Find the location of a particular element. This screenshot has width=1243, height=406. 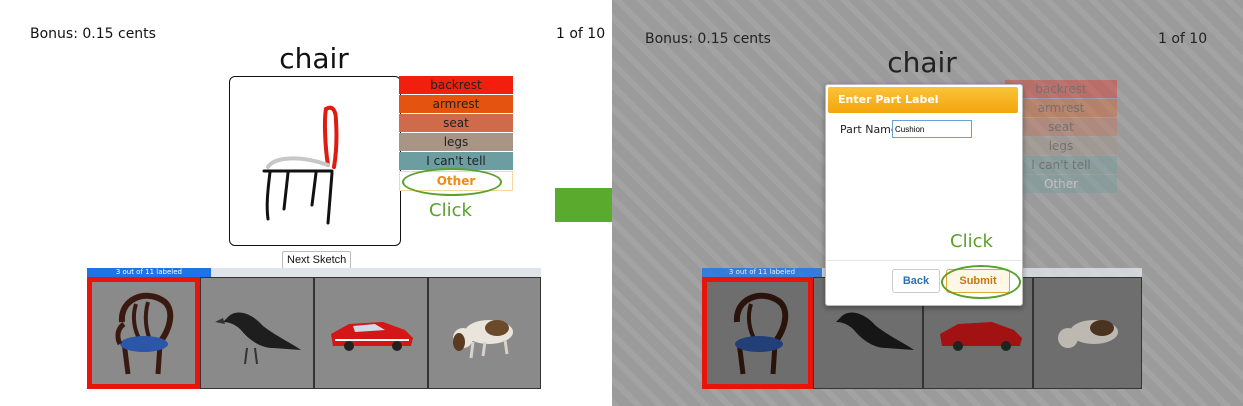

thumbnail-strip is located at coordinates (314, 333).